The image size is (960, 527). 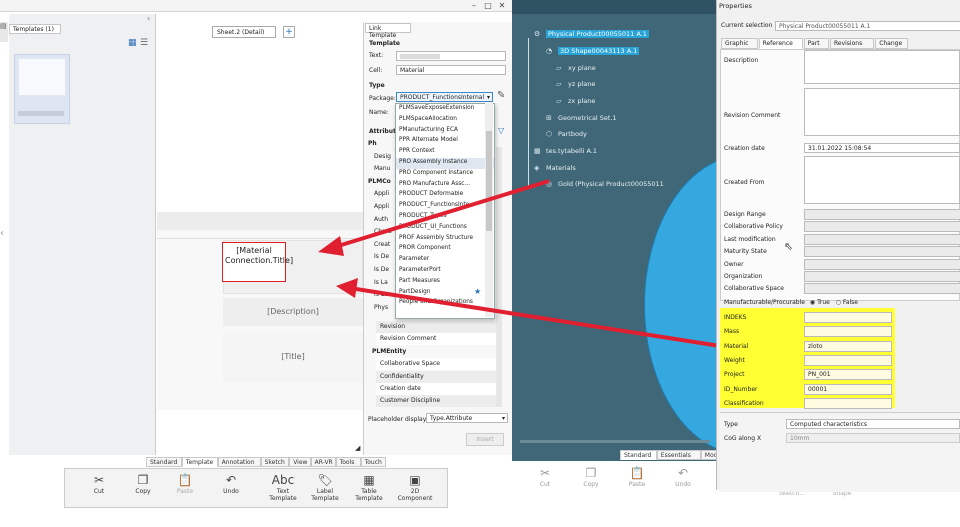 I want to click on properties-tabs: Graphic Reference Part Revisions Change, so click(x=840, y=43).